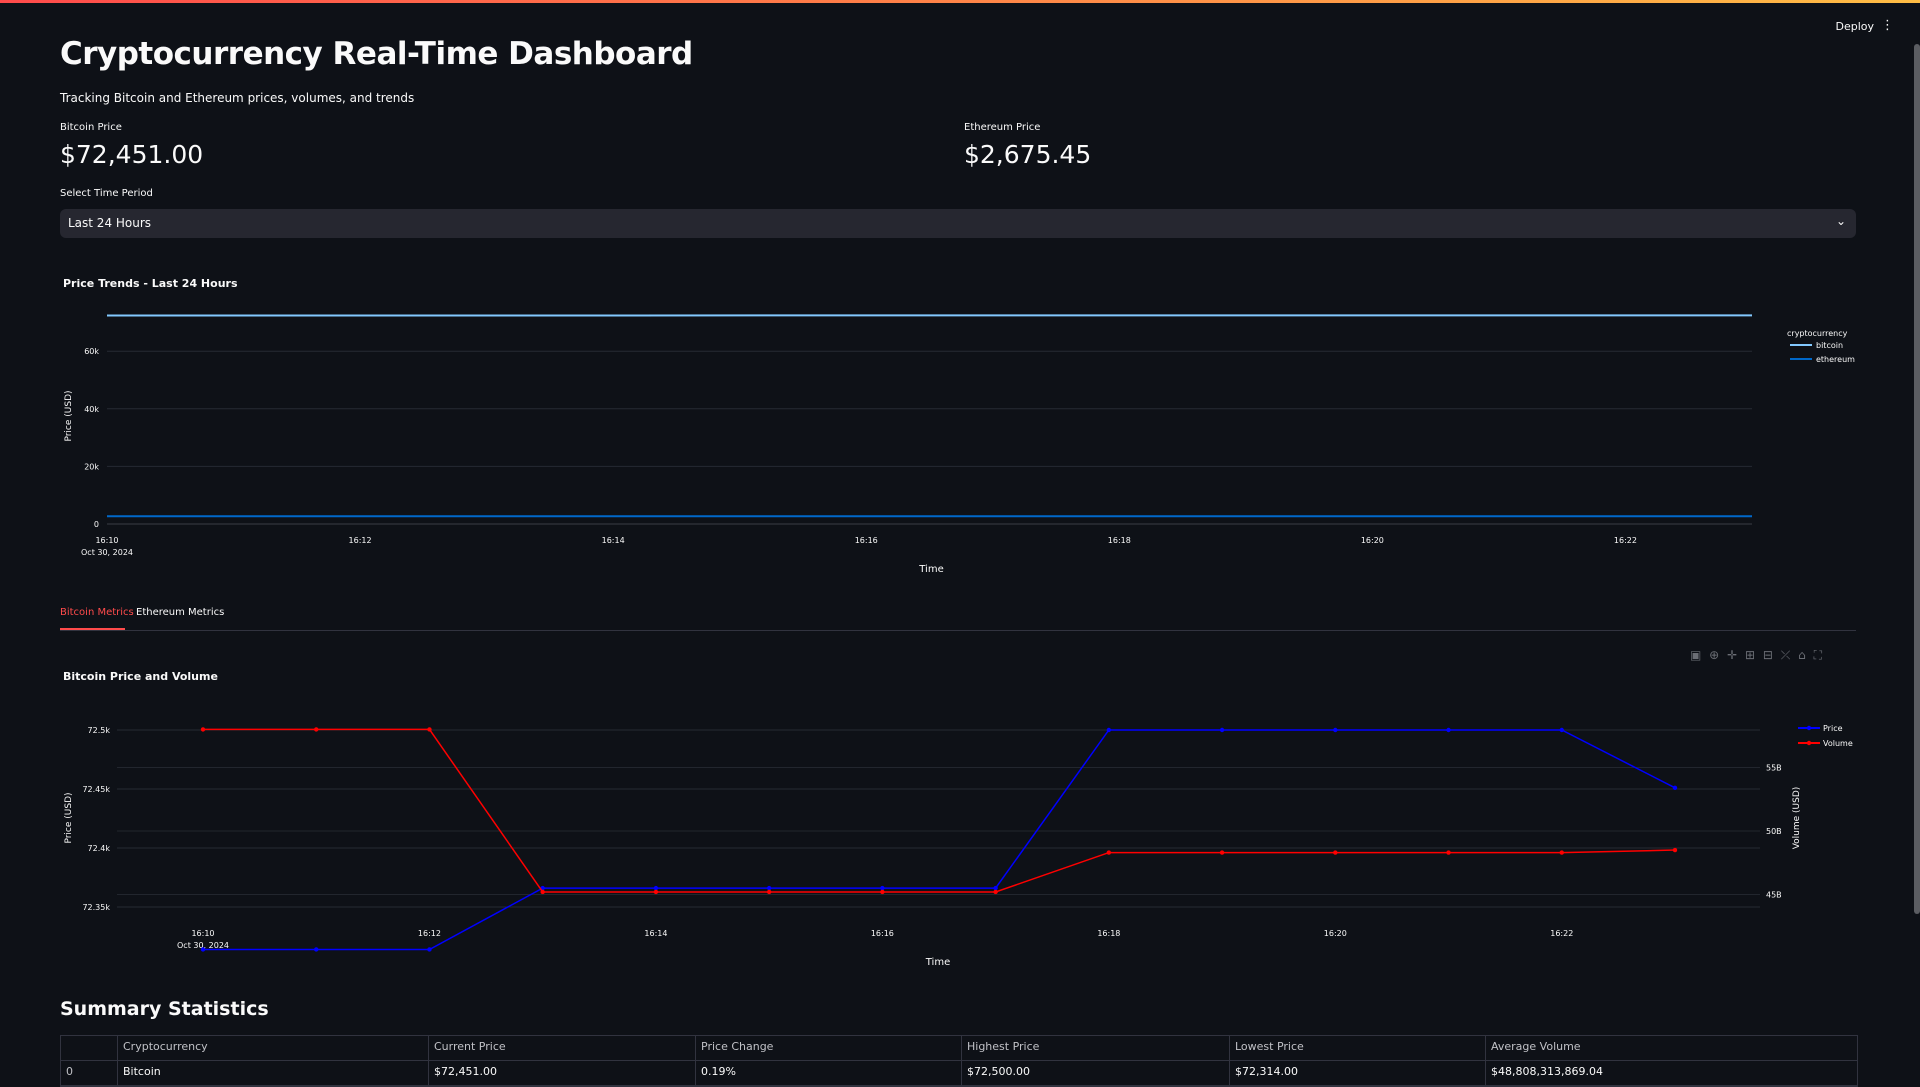 Image resolution: width=1920 pixels, height=1087 pixels. What do you see at coordinates (960, 1) in the screenshot?
I see `top-accent-bar` at bounding box center [960, 1].